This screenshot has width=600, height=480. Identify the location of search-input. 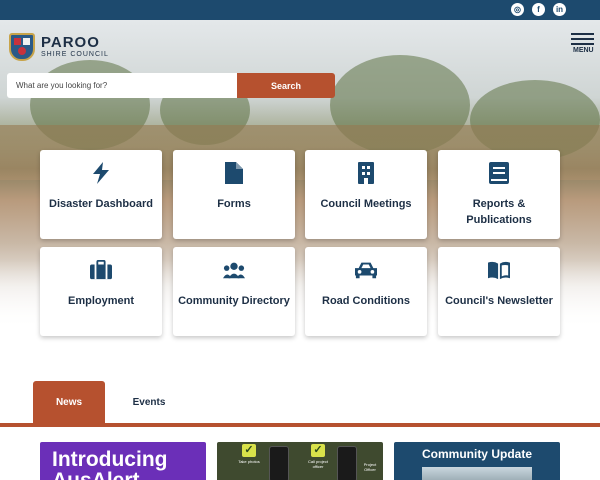
(122, 85).